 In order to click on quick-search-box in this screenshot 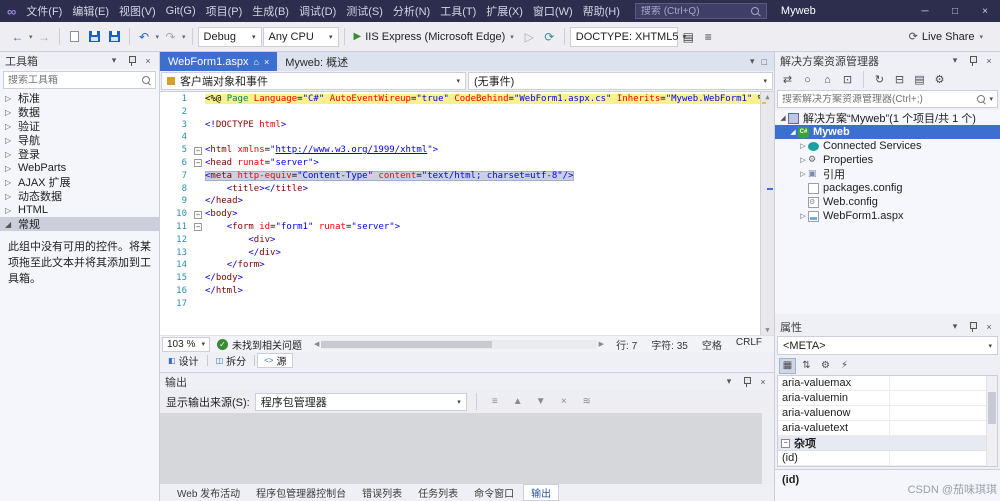, I will do `click(700, 11)`.